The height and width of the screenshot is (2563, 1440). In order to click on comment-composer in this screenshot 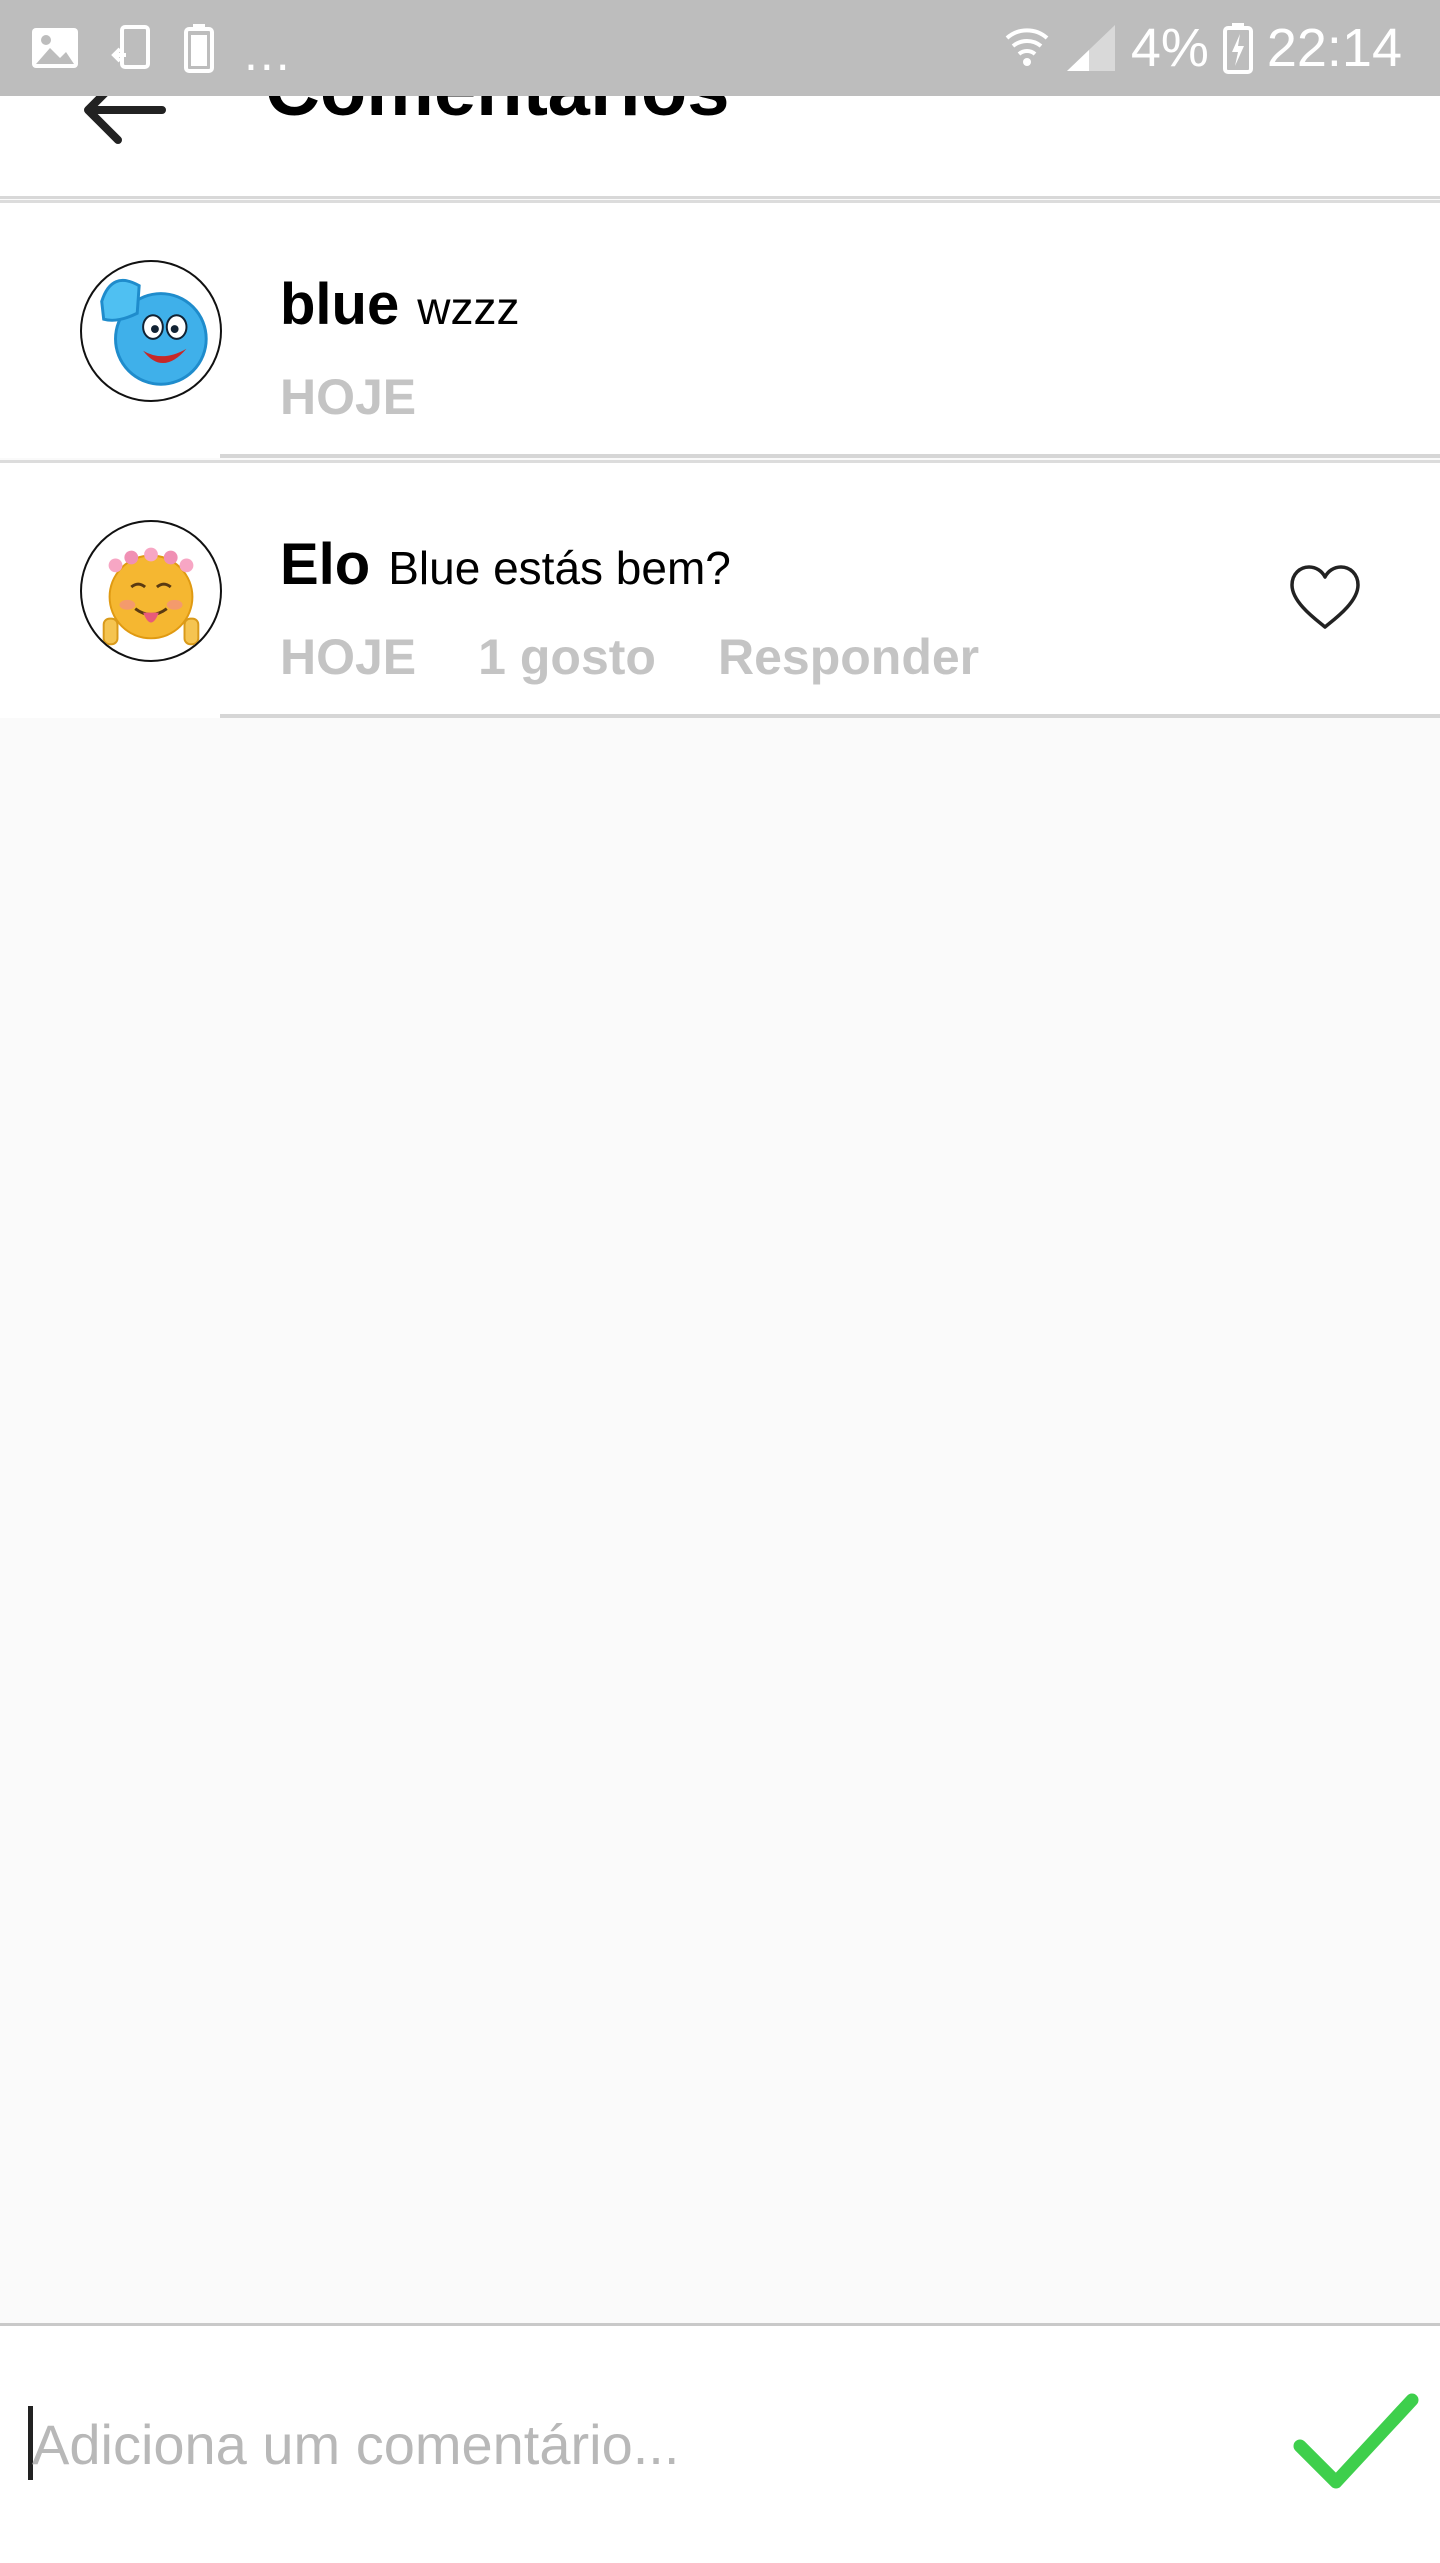, I will do `click(720, 2443)`.